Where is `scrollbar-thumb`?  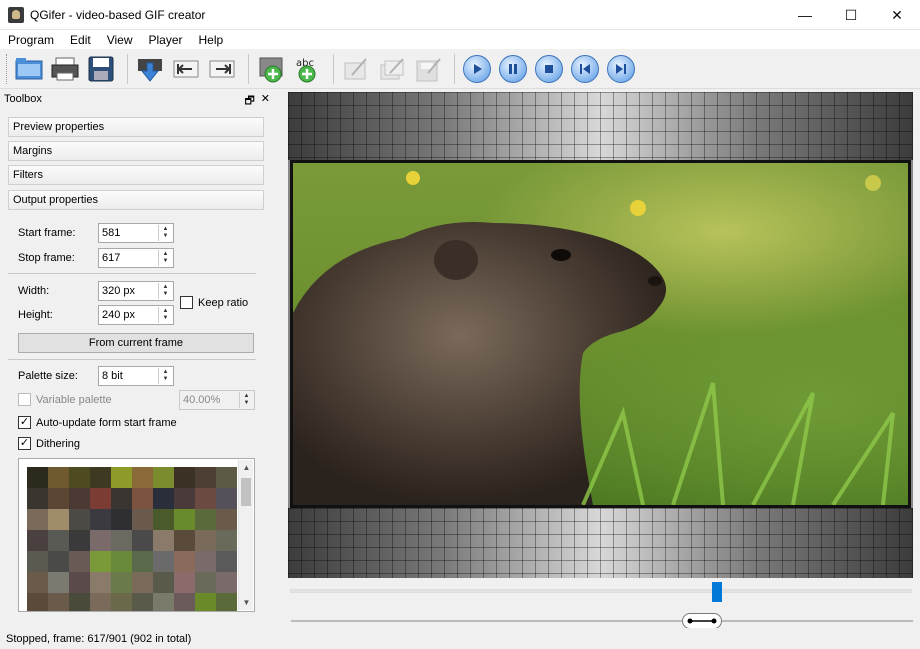 scrollbar-thumb is located at coordinates (246, 492).